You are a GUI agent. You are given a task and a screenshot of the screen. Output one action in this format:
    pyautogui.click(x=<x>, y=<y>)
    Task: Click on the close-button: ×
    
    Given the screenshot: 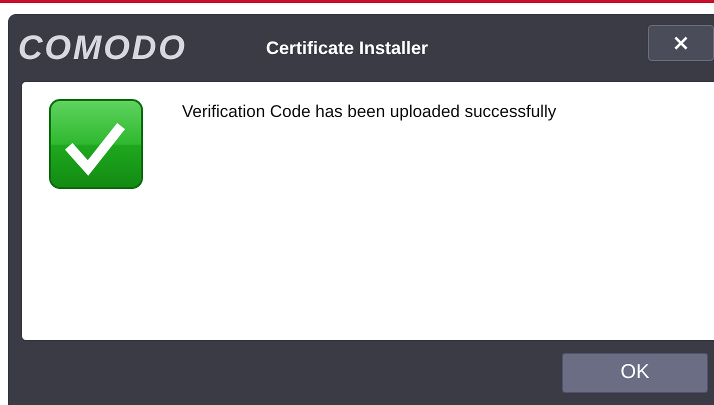 What is the action you would take?
    pyautogui.click(x=681, y=43)
    